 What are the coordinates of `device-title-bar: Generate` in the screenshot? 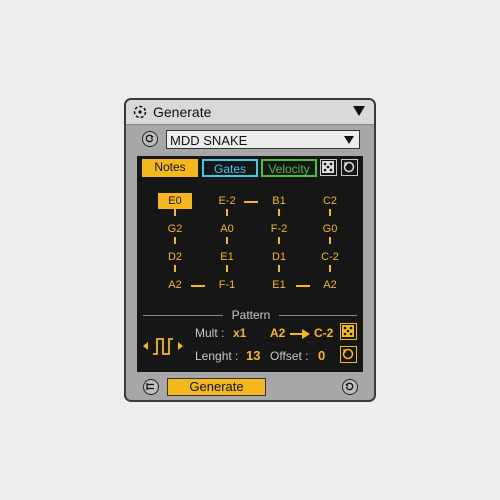 It's located at (250, 112).